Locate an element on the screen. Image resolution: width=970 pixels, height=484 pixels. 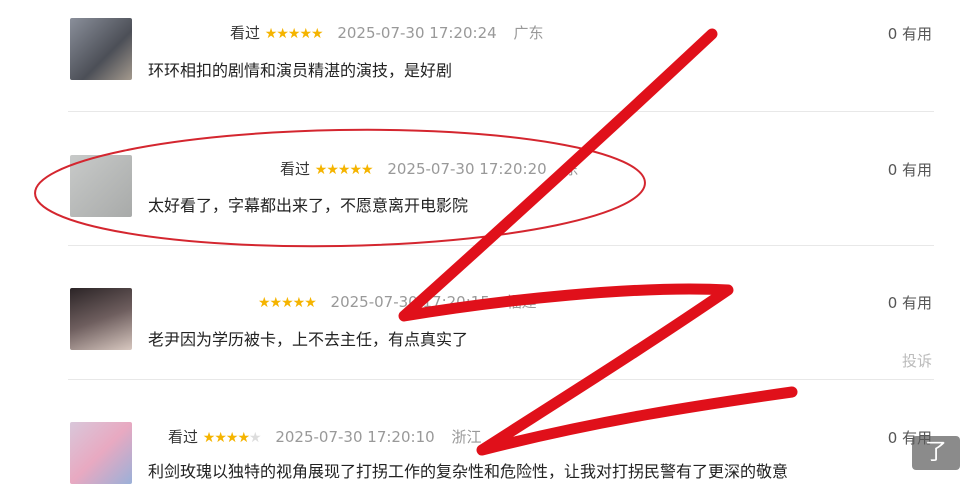
report-button: 投诉 is located at coordinates (917, 360).